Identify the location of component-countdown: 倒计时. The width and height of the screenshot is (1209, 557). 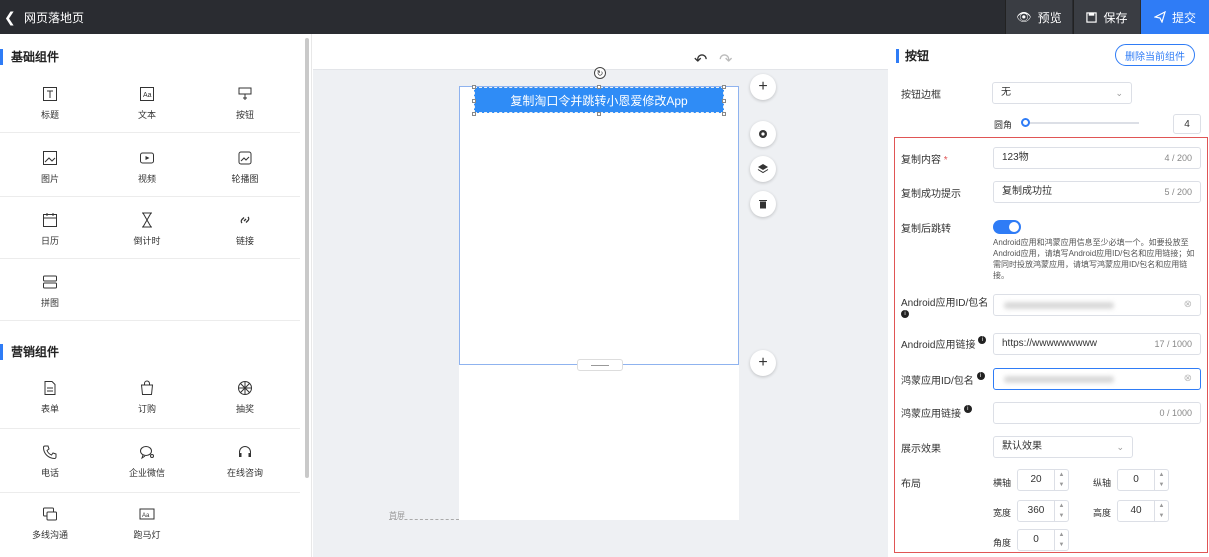
(147, 241).